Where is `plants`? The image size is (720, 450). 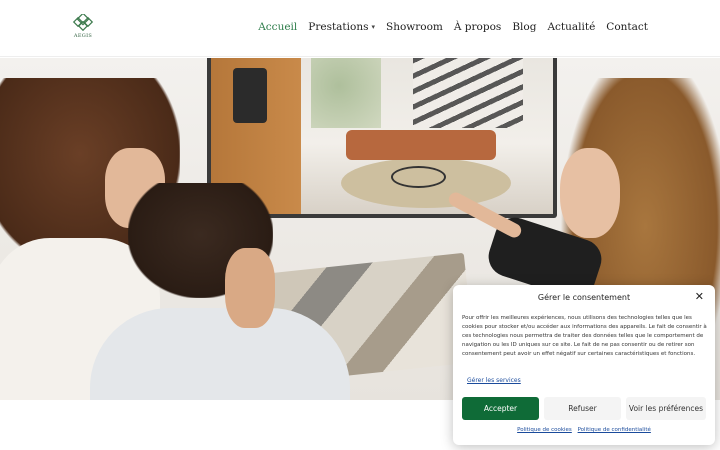 plants is located at coordinates (346, 93).